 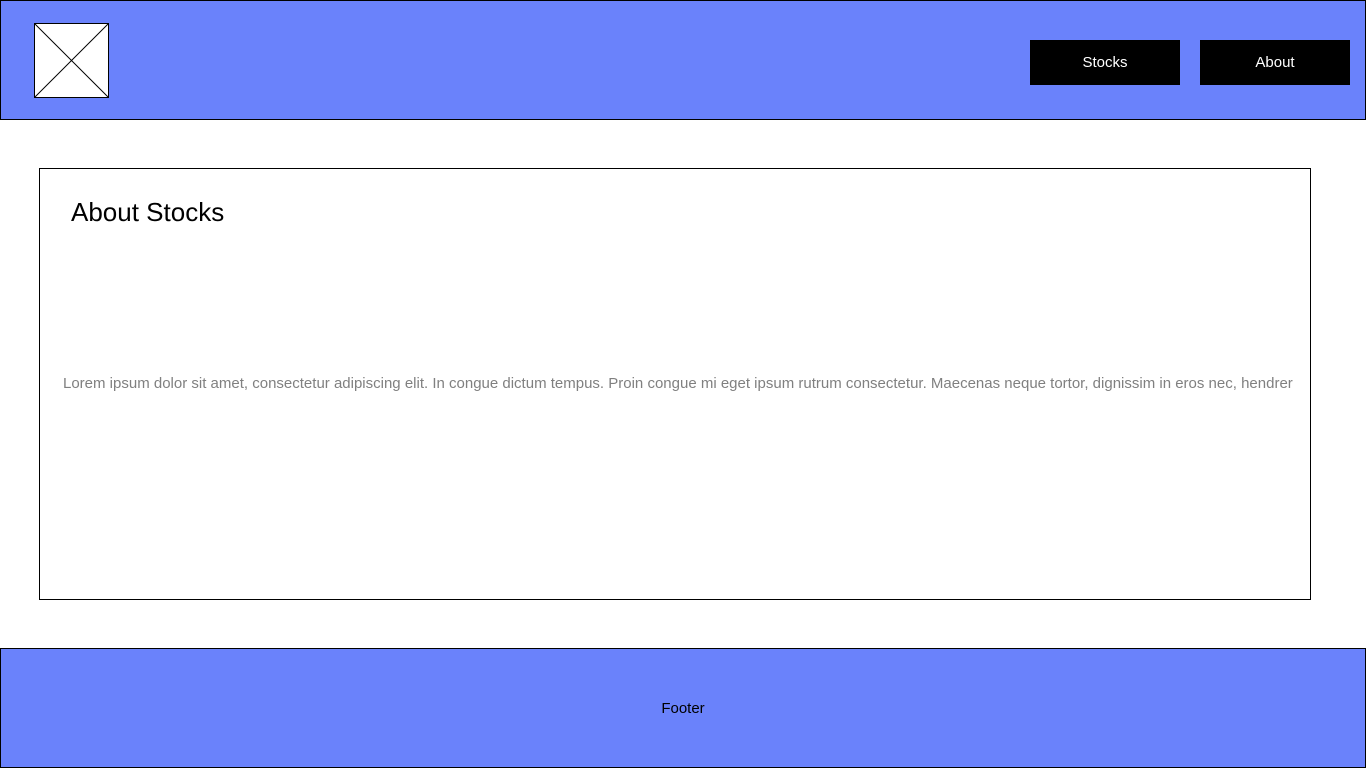 I want to click on about-nav-button: About, so click(x=1275, y=62).